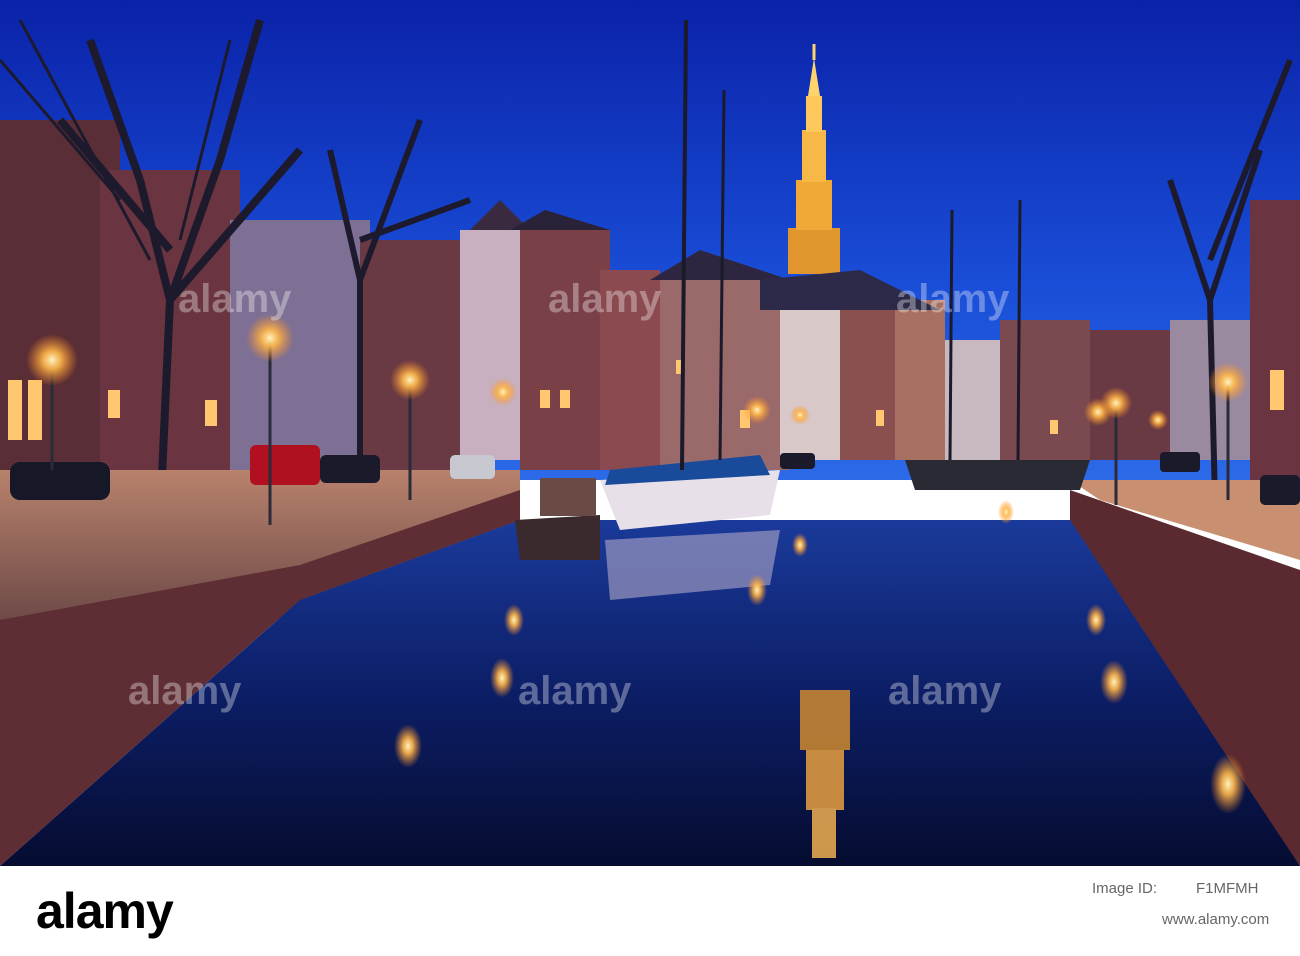 The width and height of the screenshot is (1300, 956). Describe the element at coordinates (1216, 919) in the screenshot. I see `site-url: www.alamy.com` at that location.